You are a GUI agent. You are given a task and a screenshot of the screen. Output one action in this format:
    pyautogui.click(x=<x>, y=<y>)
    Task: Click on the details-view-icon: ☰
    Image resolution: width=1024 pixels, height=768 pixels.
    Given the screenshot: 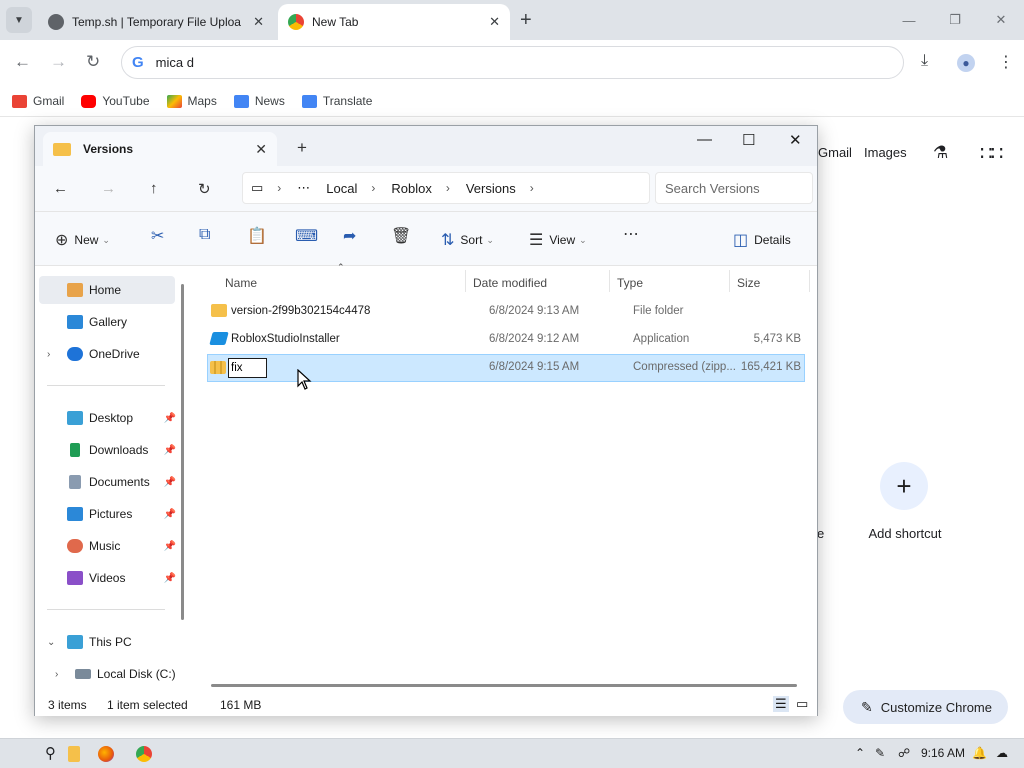 What is the action you would take?
    pyautogui.click(x=781, y=704)
    